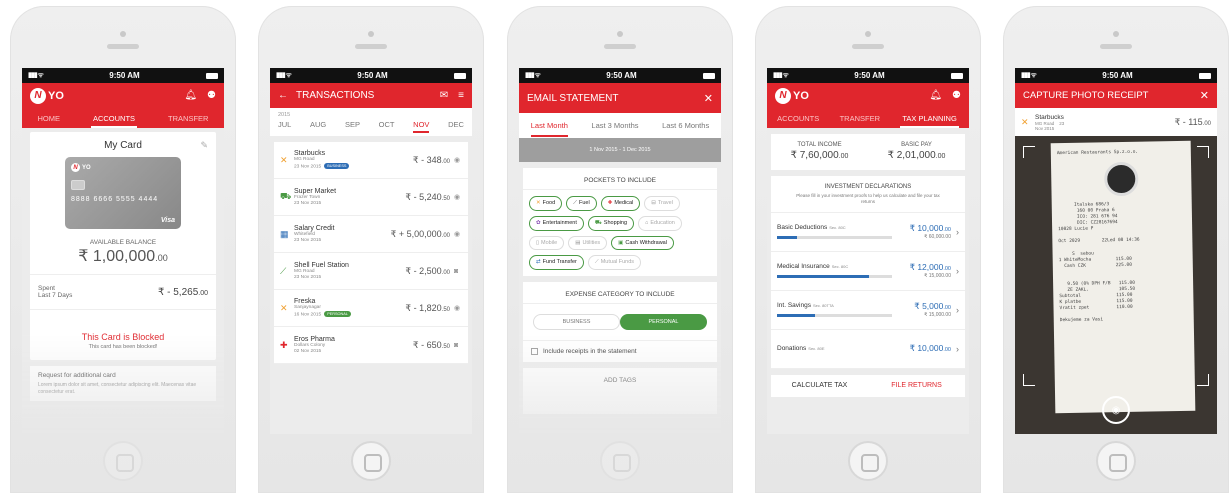 Image resolution: width=1230 pixels, height=493 pixels. Describe the element at coordinates (1192, 121) in the screenshot. I see `receipt-amount: ₹ - 115.00` at that location.